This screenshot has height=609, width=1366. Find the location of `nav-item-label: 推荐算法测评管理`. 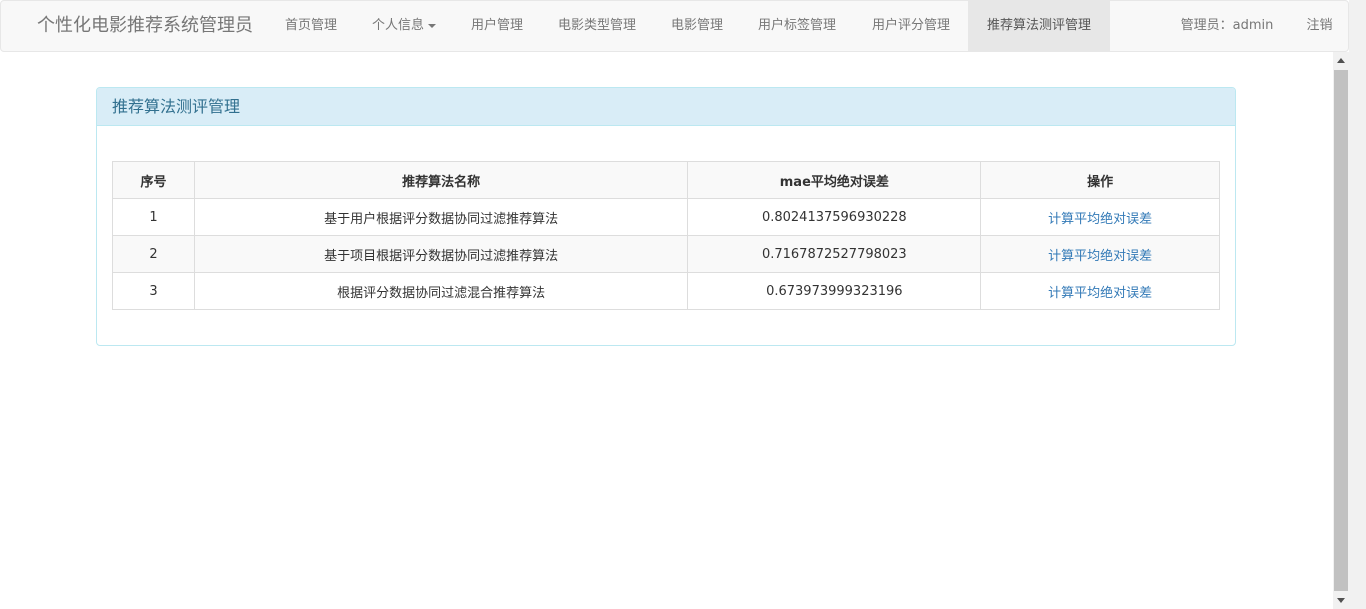

nav-item-label: 推荐算法测评管理 is located at coordinates (1038, 25).